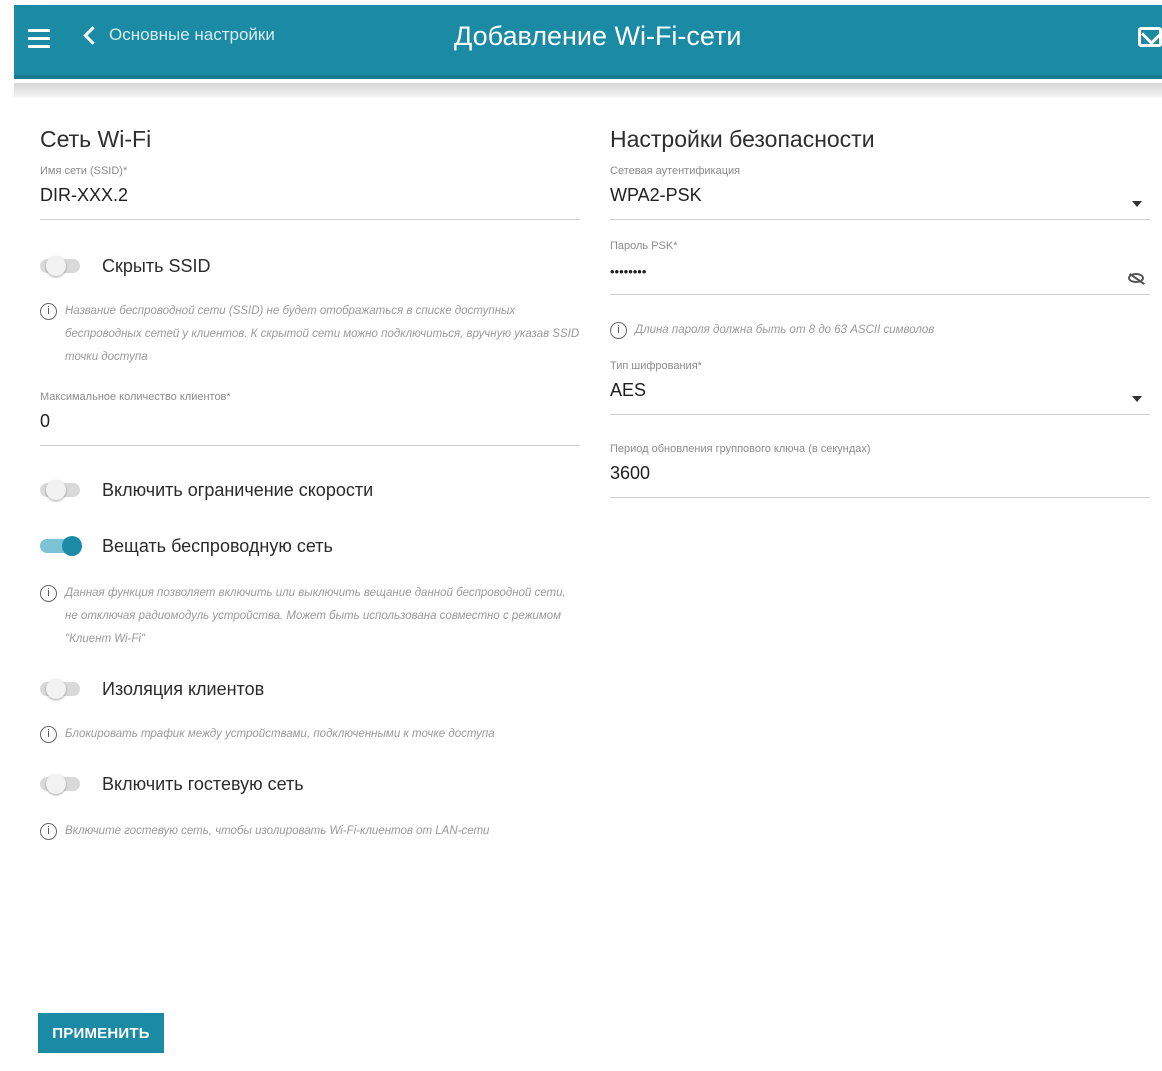  I want to click on hide-ssid-toggle, so click(60, 266).